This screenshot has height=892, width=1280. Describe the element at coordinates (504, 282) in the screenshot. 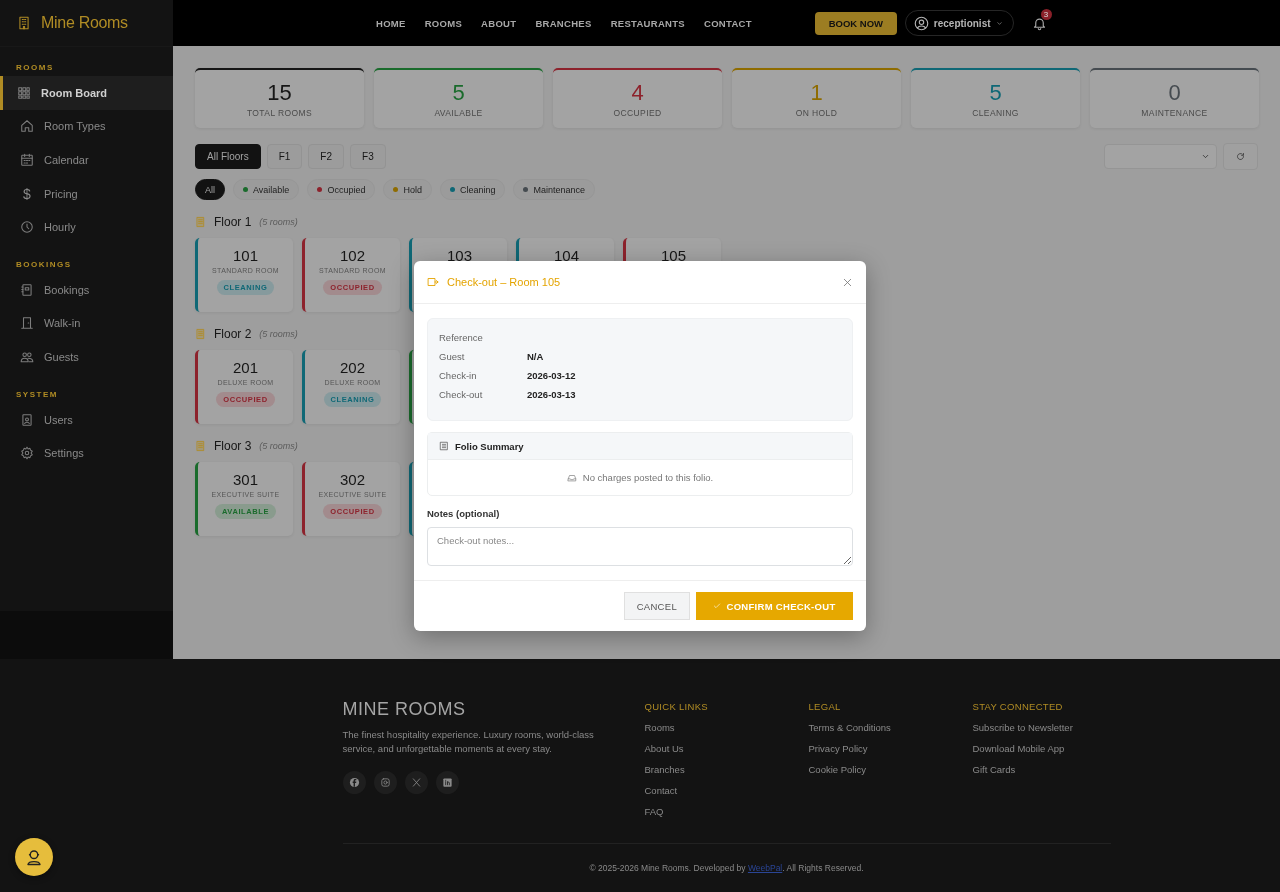

I see `dialog-title: Check-out – Room 105` at that location.